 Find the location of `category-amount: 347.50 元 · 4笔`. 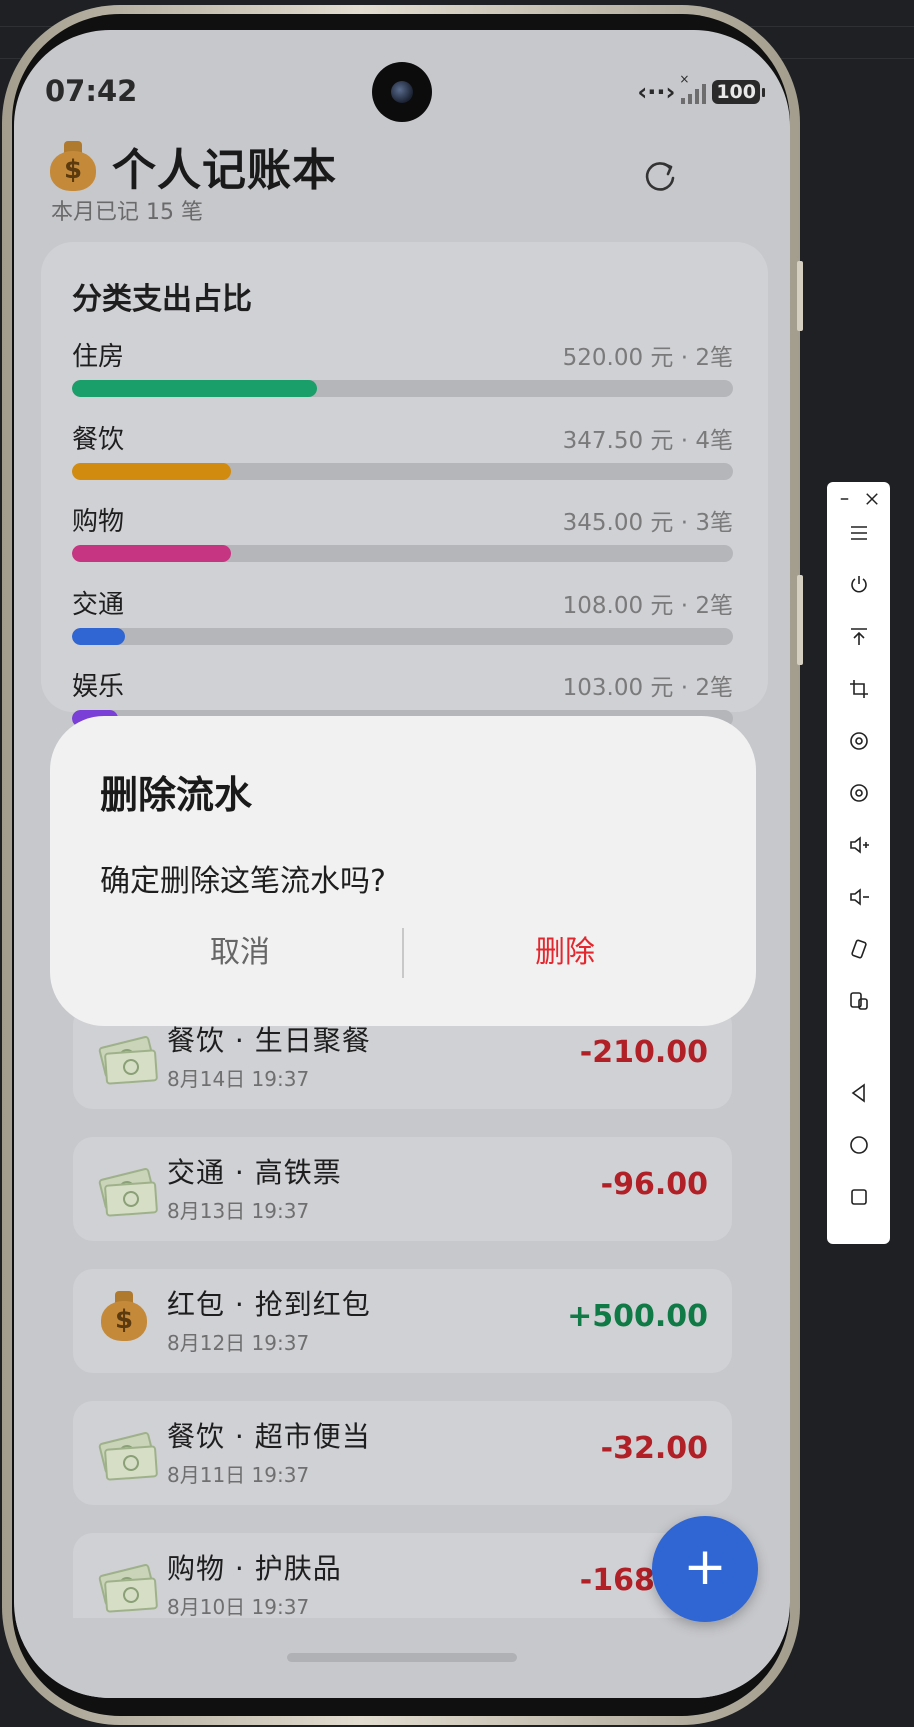

category-amount: 347.50 元 · 4笔 is located at coordinates (647, 441).